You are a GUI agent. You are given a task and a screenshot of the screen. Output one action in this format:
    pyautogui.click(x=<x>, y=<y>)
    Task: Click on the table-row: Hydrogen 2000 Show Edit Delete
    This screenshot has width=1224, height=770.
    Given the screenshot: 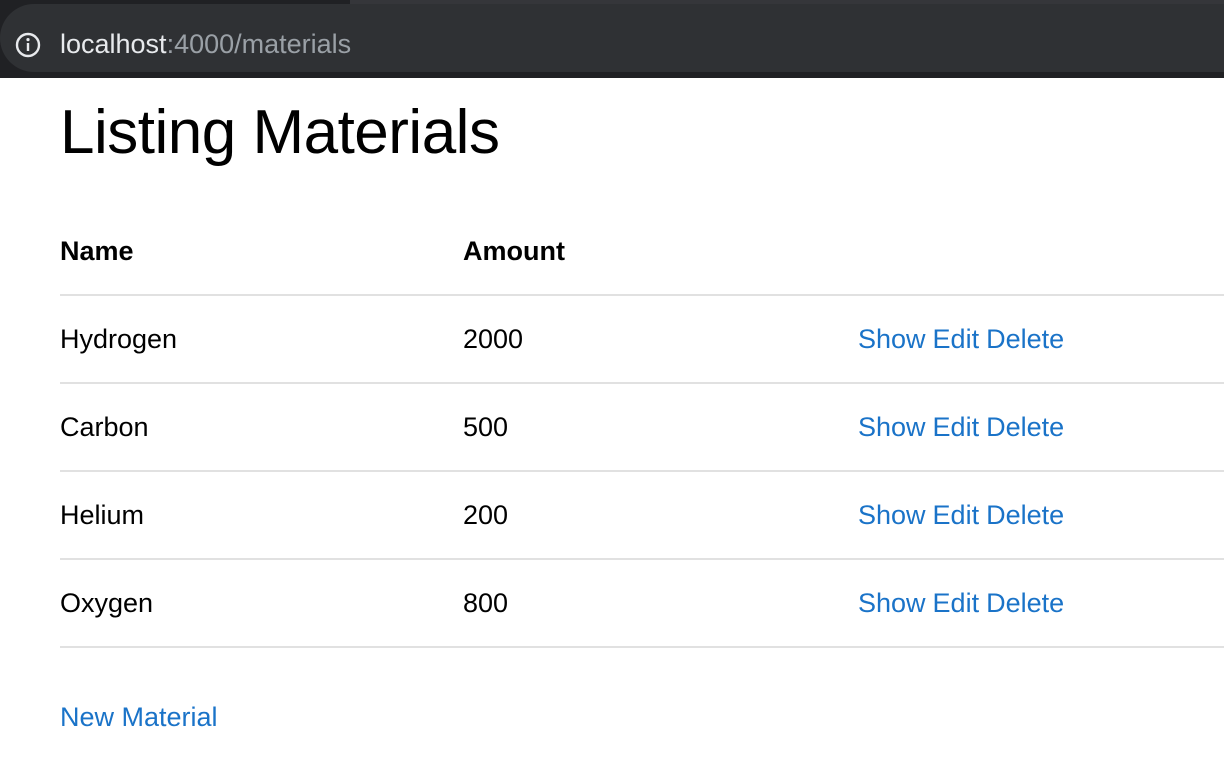 What is the action you would take?
    pyautogui.click(x=642, y=339)
    